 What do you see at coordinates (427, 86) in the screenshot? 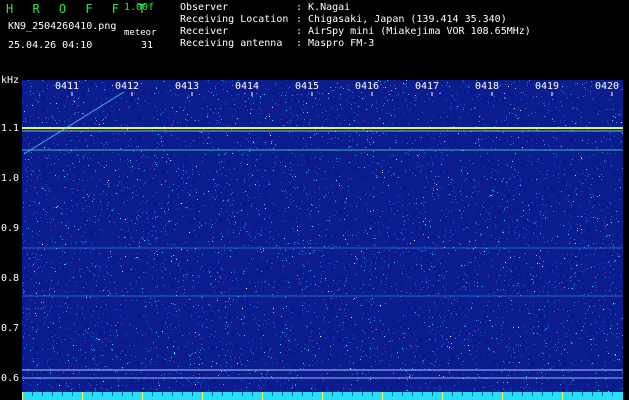
I see `x-tick-label: 0417` at bounding box center [427, 86].